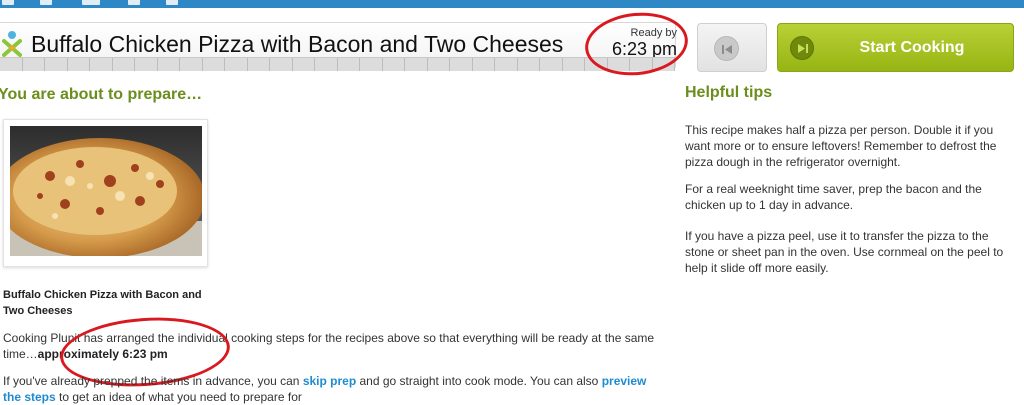 The image size is (1024, 405). I want to click on recipe-photo-frame, so click(105, 193).